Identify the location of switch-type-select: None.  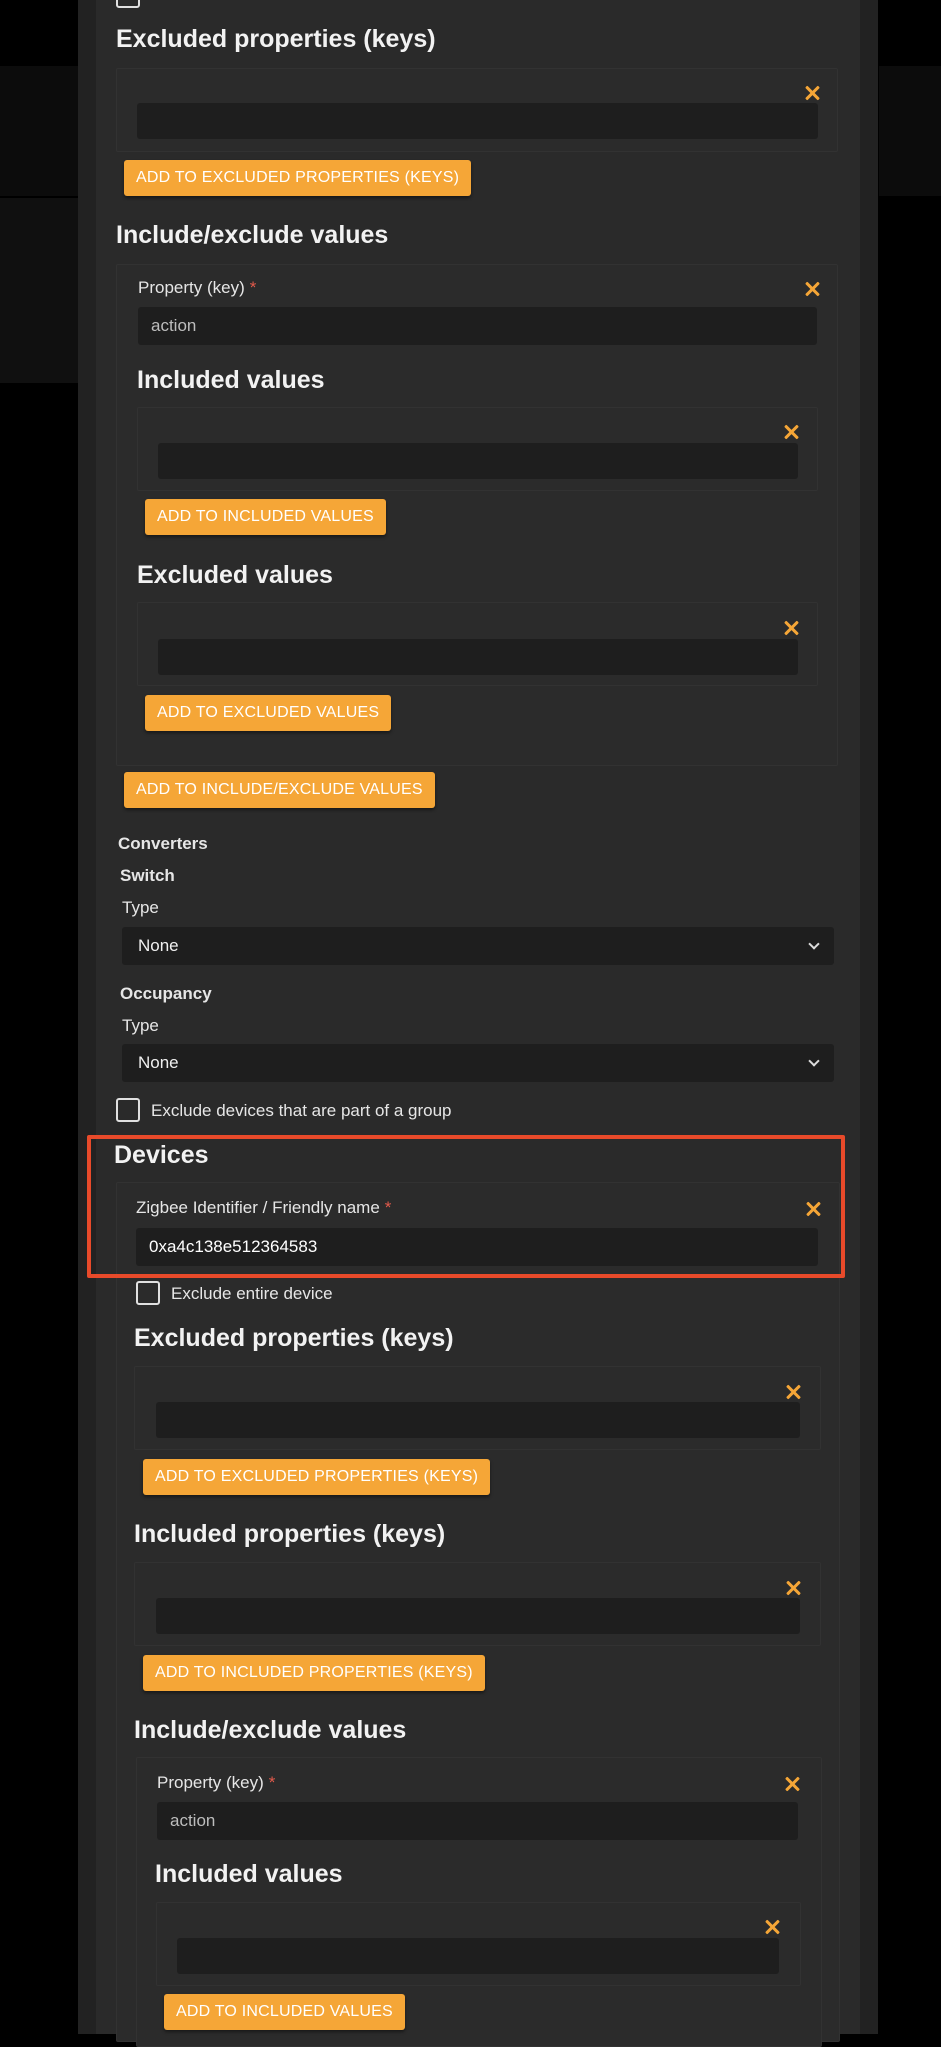
(478, 946).